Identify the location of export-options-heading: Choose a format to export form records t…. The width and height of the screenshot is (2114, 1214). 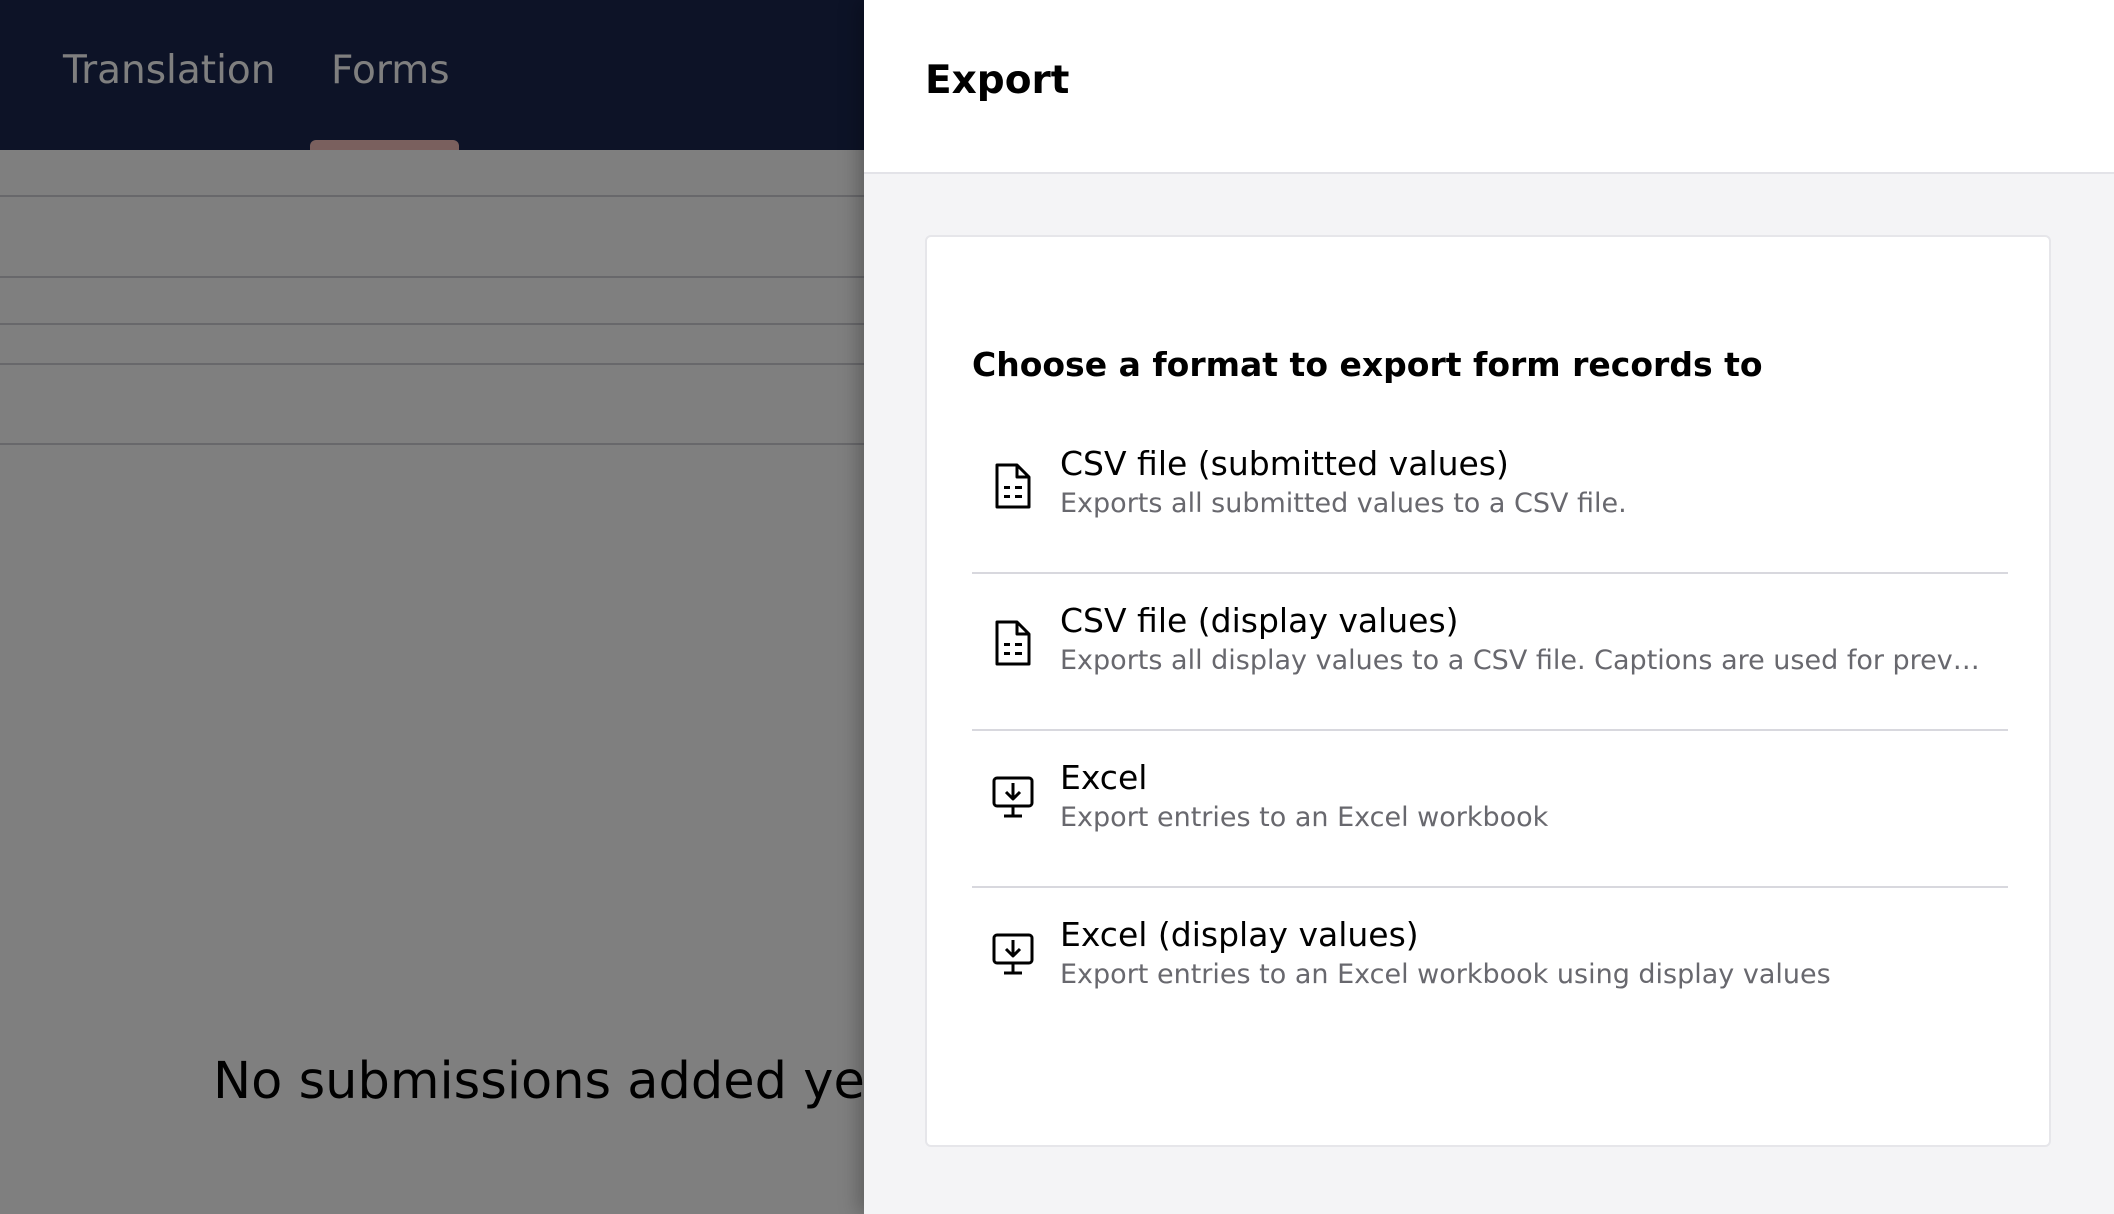
(1367, 364).